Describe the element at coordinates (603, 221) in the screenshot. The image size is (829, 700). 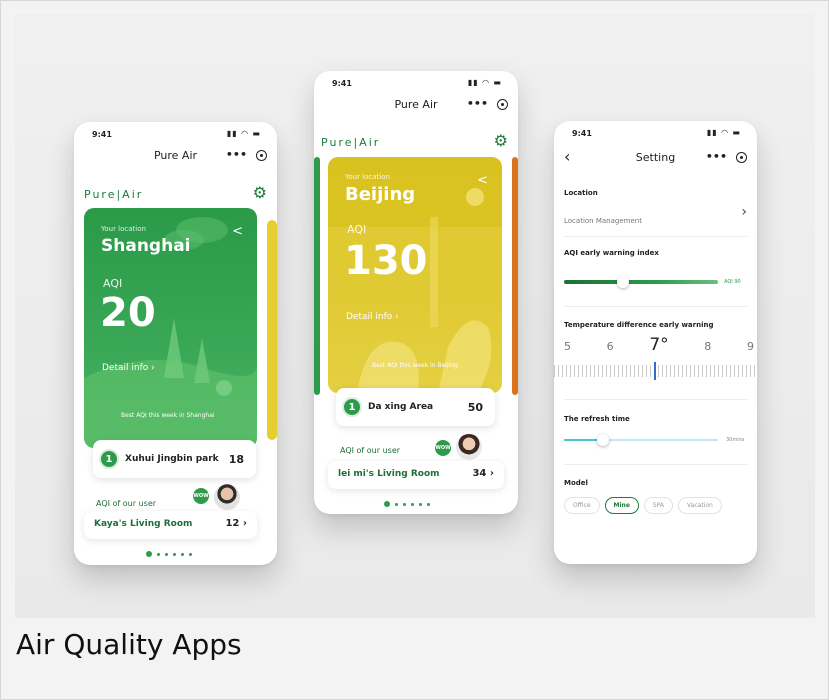
I see `location-management-label: Location Management` at that location.